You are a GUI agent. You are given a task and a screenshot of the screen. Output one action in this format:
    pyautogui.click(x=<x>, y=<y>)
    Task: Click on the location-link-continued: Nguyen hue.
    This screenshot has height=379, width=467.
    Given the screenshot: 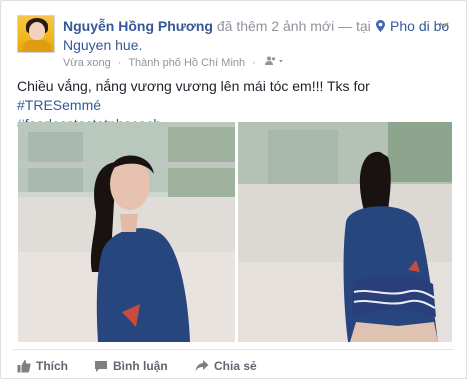 What is the action you would take?
    pyautogui.click(x=102, y=45)
    